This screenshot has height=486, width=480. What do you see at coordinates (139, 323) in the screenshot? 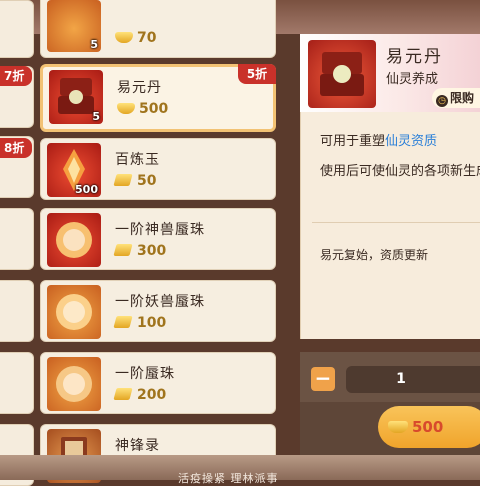
I see `item-price: 100` at bounding box center [139, 323].